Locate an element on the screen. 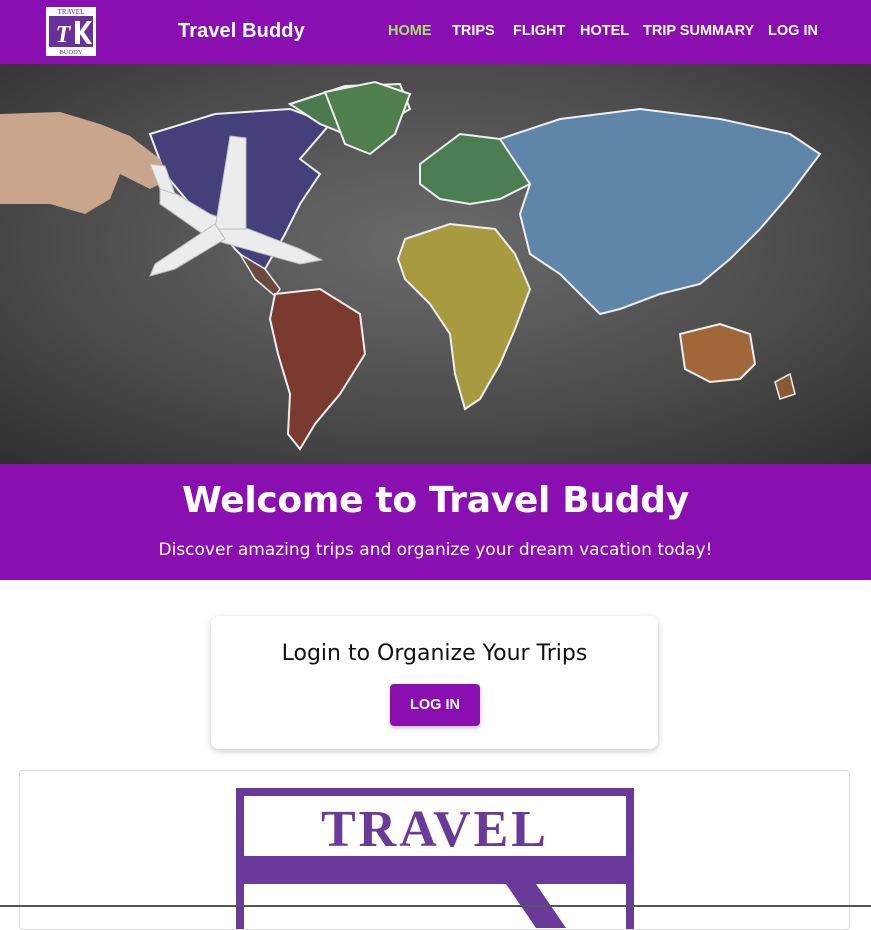 Image resolution: width=871 pixels, height=930 pixels. travel-buddy-logo-icon: TRAVEL T BUDDY is located at coordinates (71, 31).